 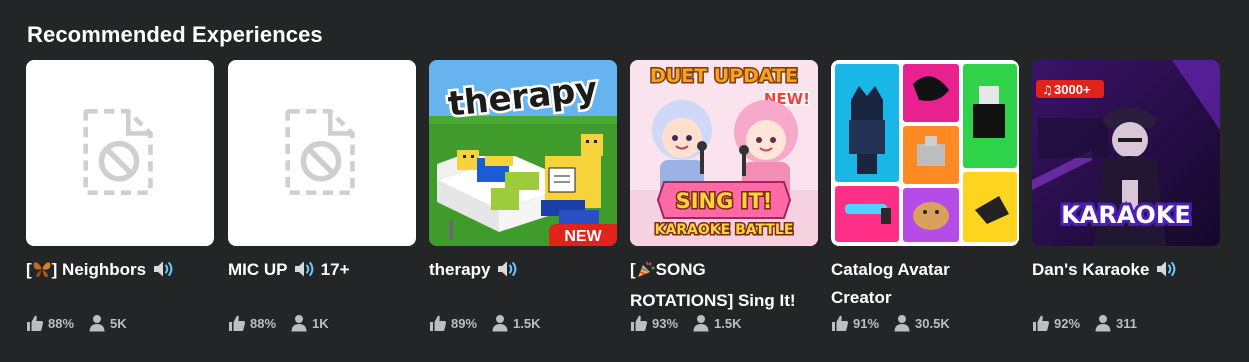 What do you see at coordinates (1127, 323) in the screenshot?
I see `player-count: 311` at bounding box center [1127, 323].